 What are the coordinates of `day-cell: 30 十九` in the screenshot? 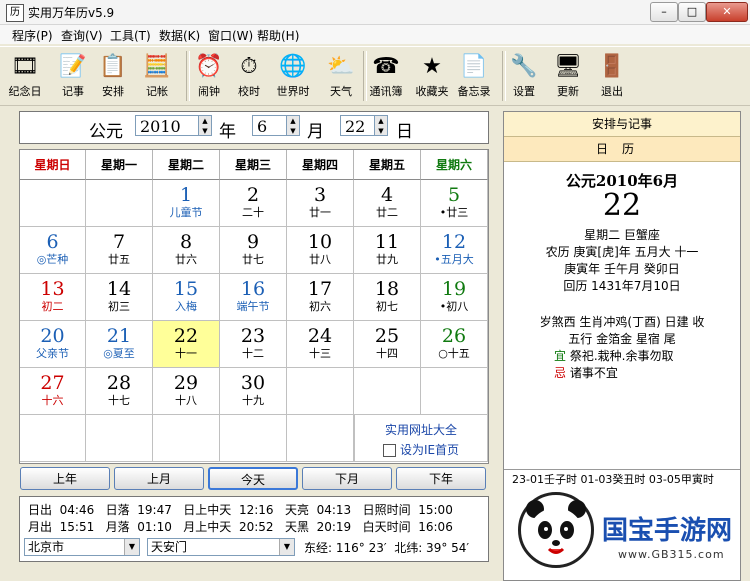 It's located at (253, 391).